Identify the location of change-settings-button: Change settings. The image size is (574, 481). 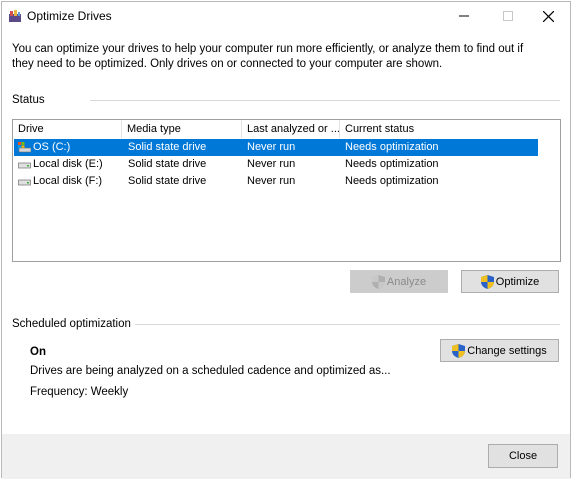
(499, 350).